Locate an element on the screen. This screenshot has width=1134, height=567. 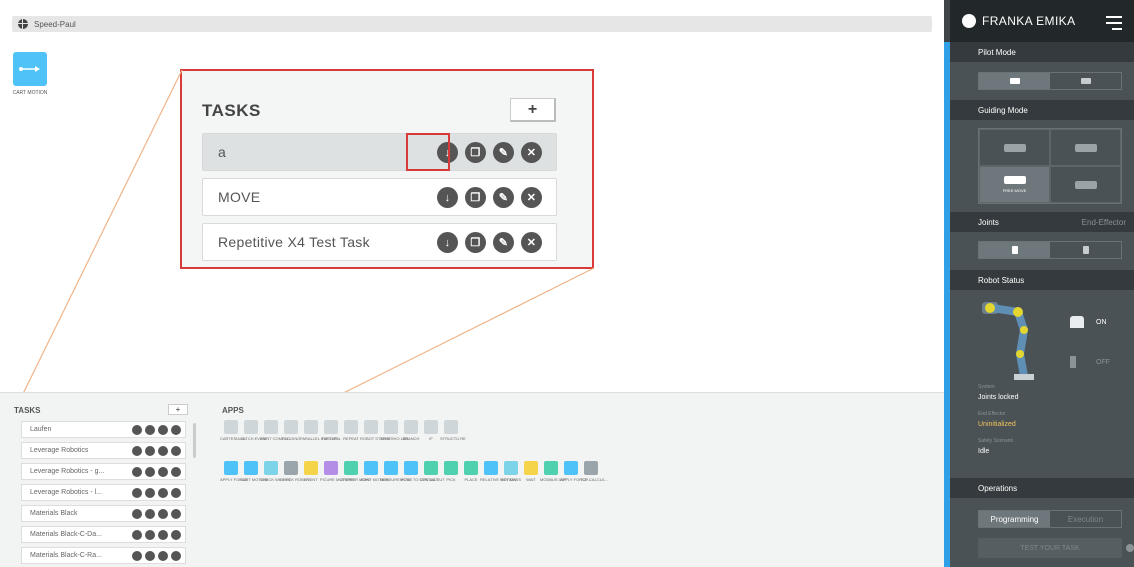
app-tile: CHECK WEIGHT is located at coordinates (275, 471).